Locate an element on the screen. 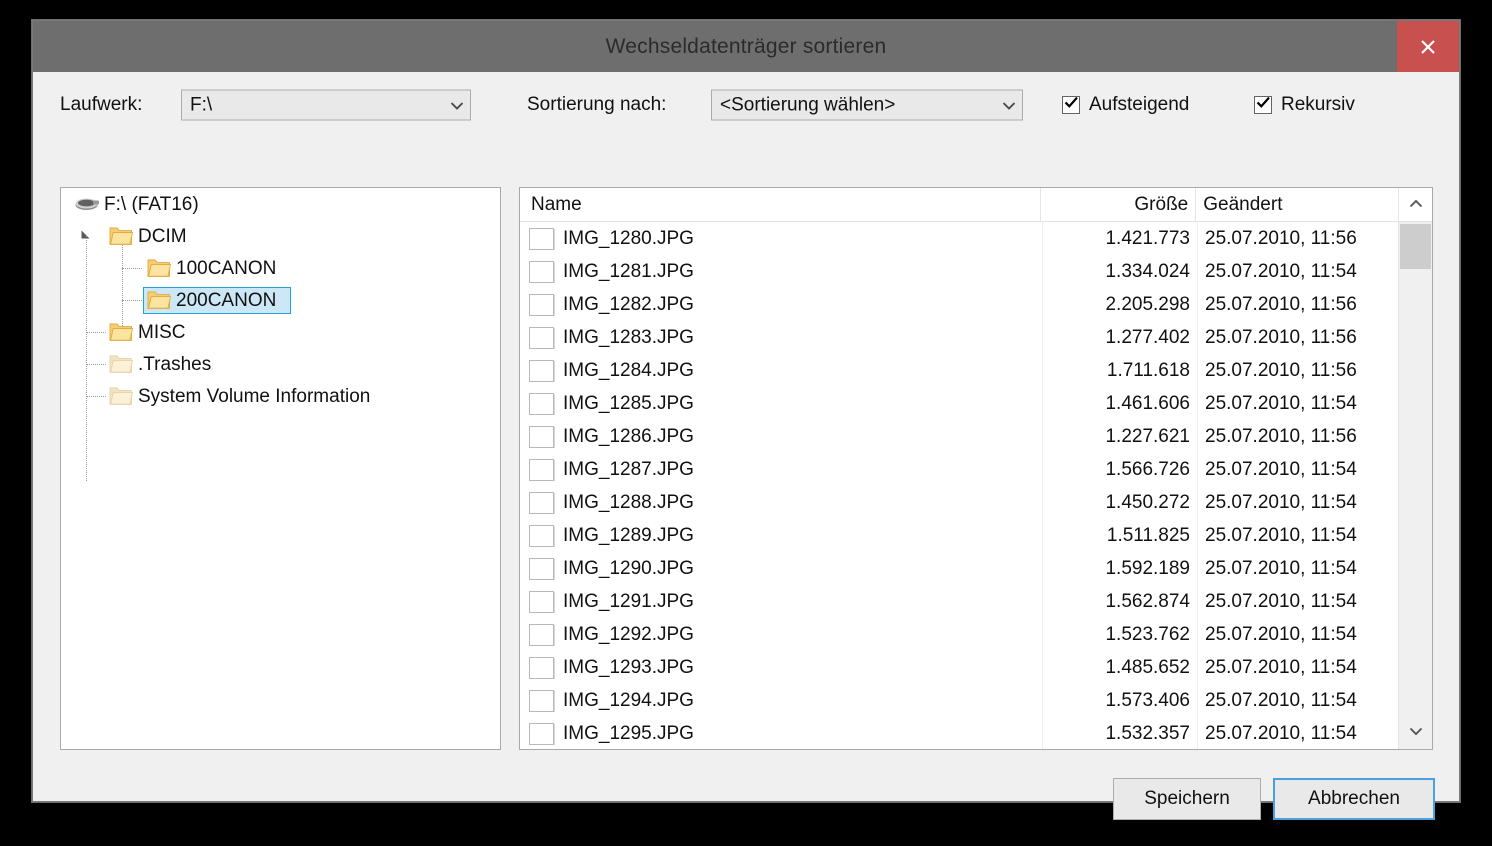 Image resolution: width=1492 pixels, height=846 pixels. recursive-checkbox: Rekursiv is located at coordinates (1304, 105).